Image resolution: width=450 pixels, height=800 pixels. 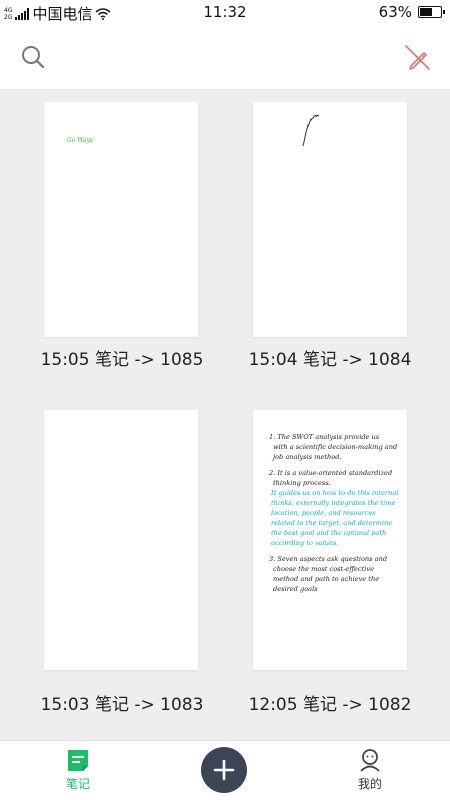 I want to click on preview-line: method and path to achieve the, so click(x=326, y=579).